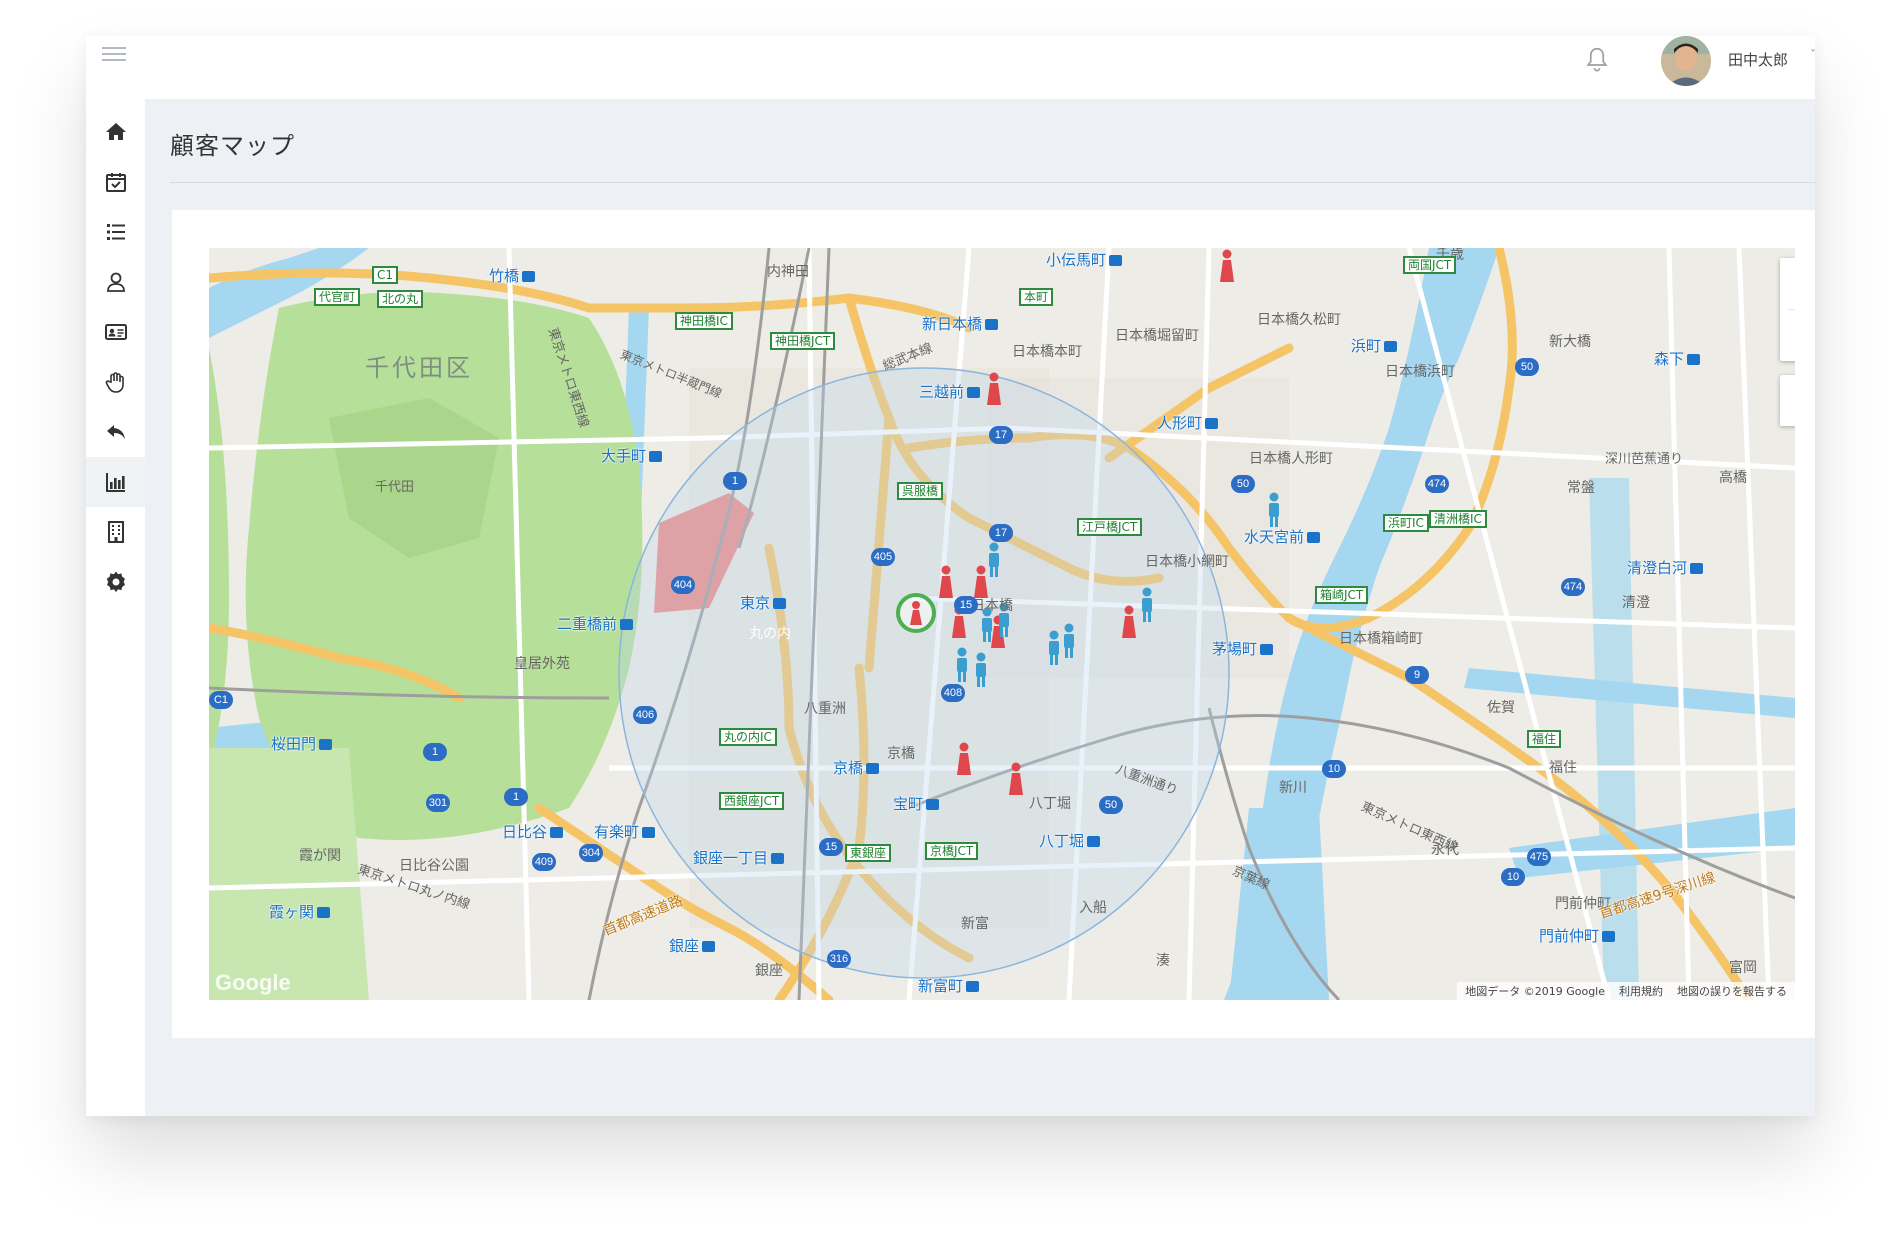 Image resolution: width=1900 pixels, height=1252 pixels. What do you see at coordinates (1084, 260) in the screenshot?
I see `station-kodenmacho: 小伝馬町` at bounding box center [1084, 260].